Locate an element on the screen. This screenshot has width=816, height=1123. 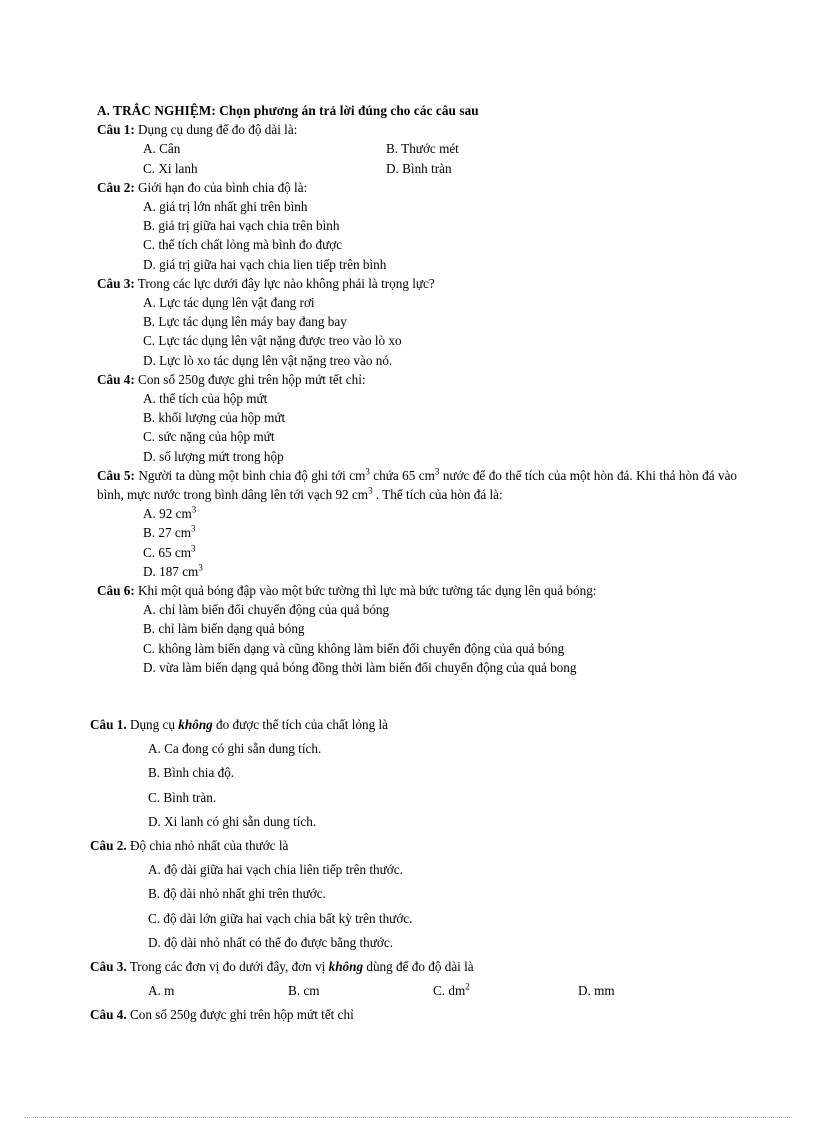
question-label: Câu 5: is located at coordinates (116, 475).